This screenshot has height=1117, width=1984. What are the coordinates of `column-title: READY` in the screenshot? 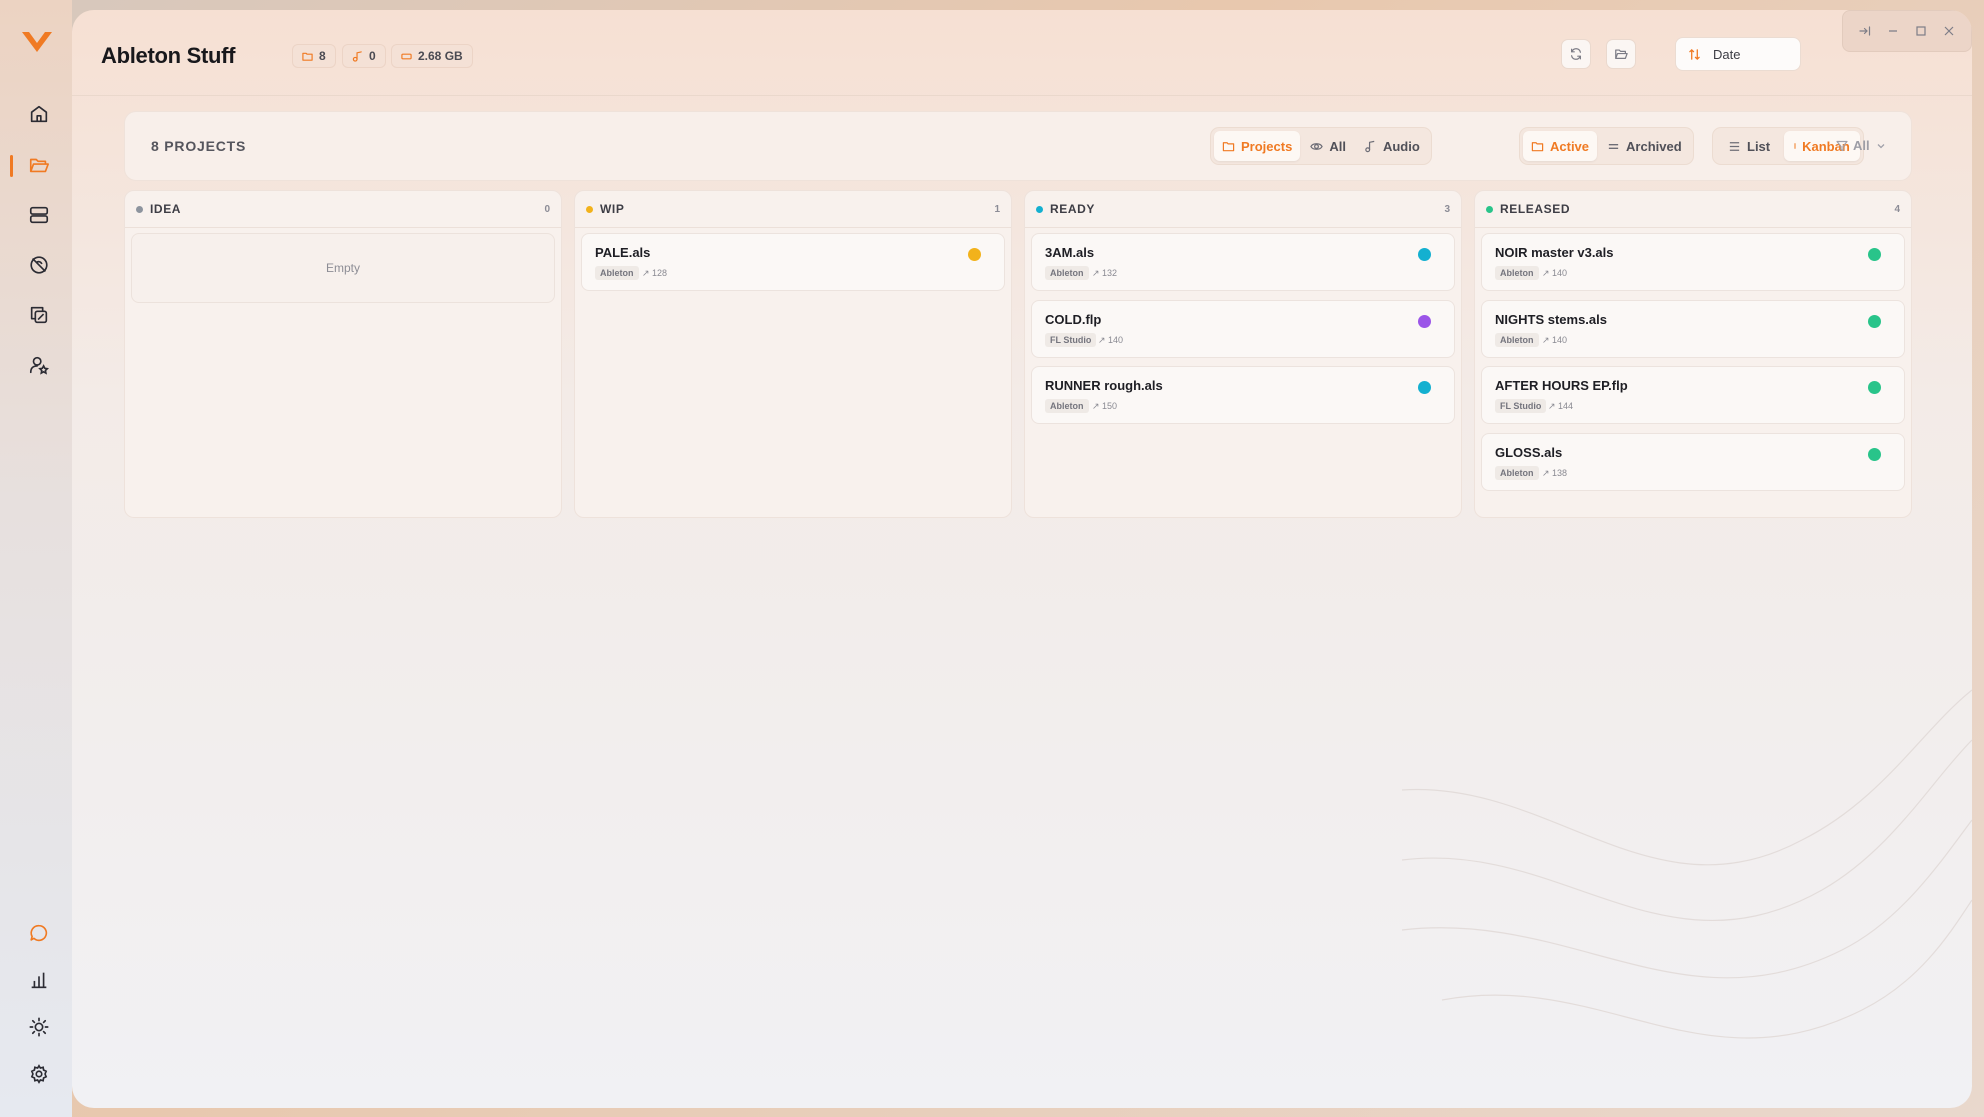 It's located at (1073, 209).